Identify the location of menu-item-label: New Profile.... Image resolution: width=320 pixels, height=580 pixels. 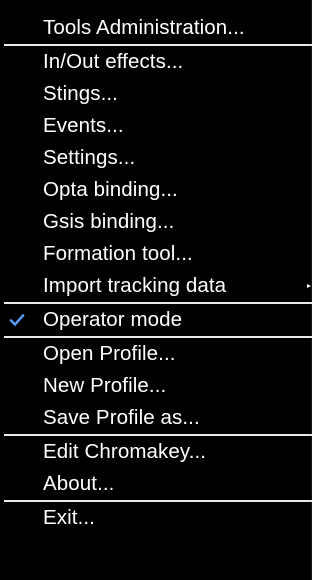
(105, 385).